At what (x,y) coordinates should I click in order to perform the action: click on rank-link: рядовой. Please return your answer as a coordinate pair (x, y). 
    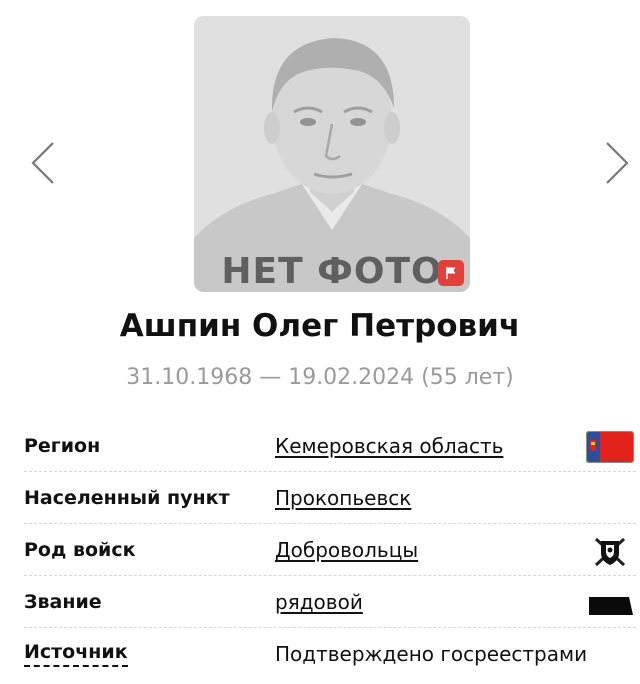
    Looking at the image, I should click on (319, 602).